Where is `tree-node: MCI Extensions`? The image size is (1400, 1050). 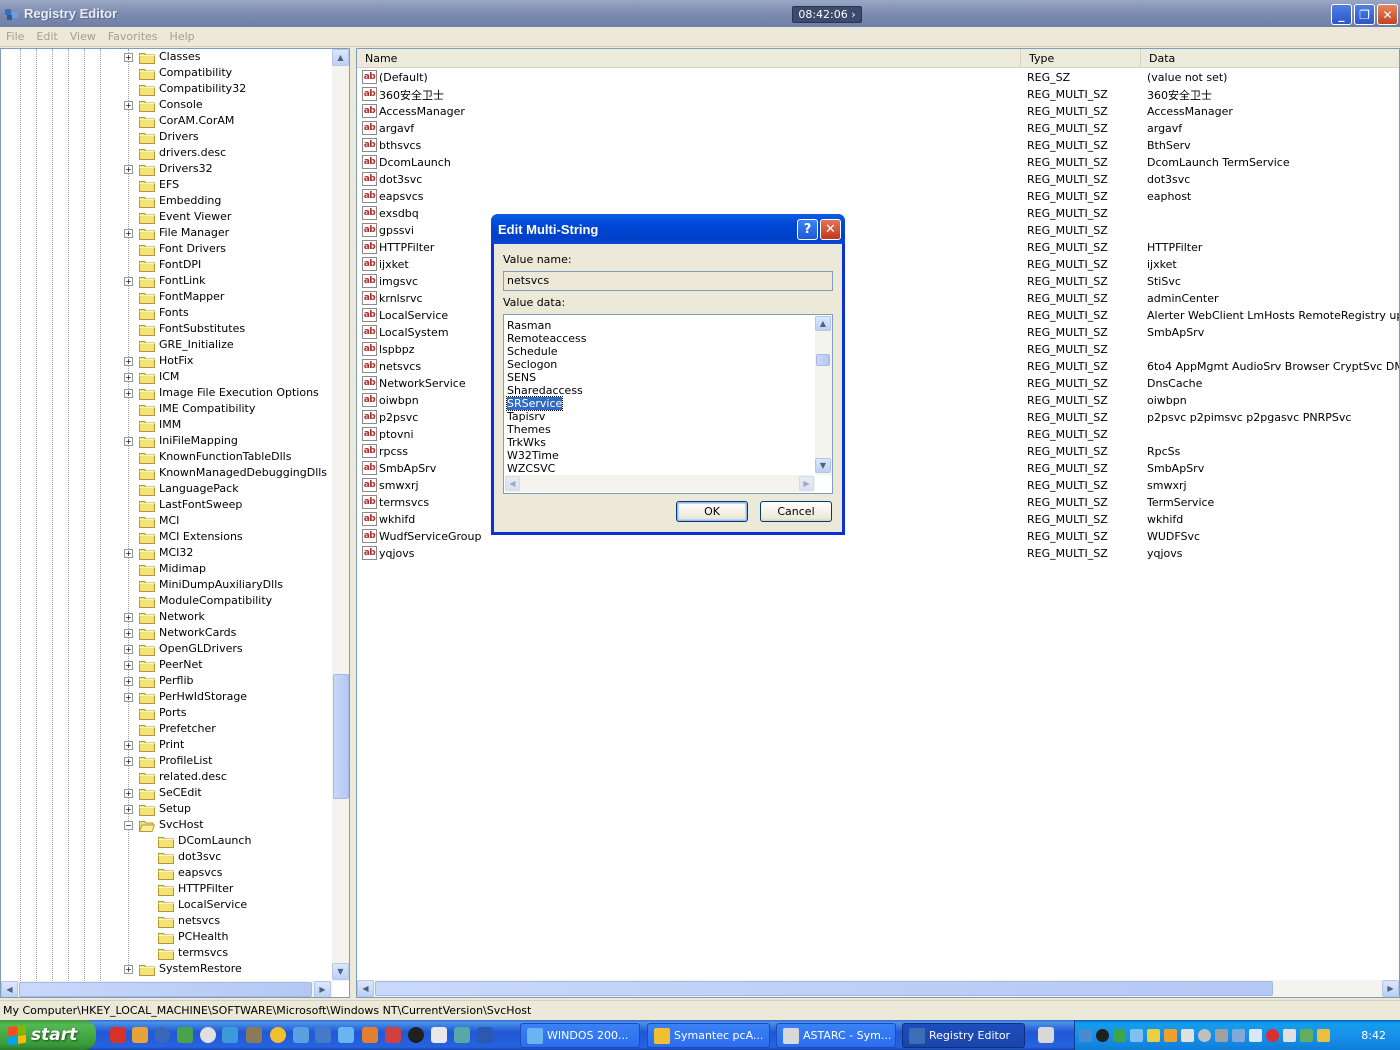 tree-node: MCI Extensions is located at coordinates (166, 537).